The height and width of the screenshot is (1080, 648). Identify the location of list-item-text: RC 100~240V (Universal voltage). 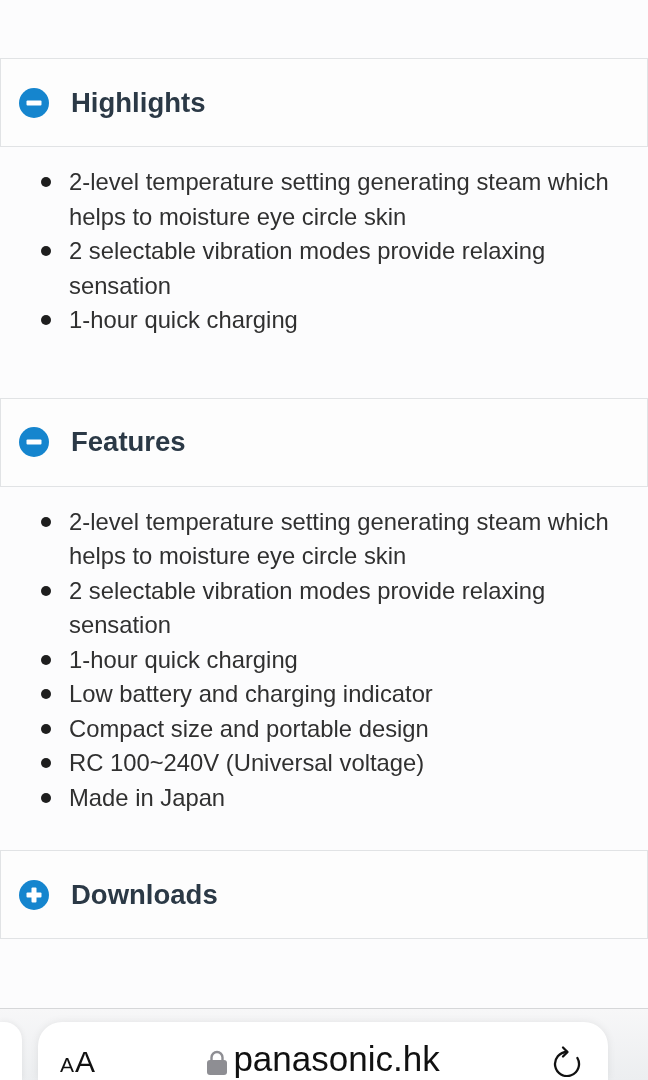
(247, 763).